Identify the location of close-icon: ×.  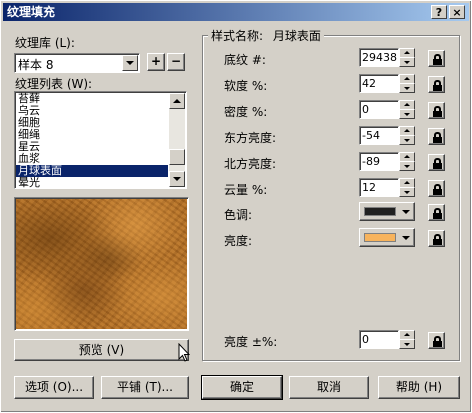
(457, 12).